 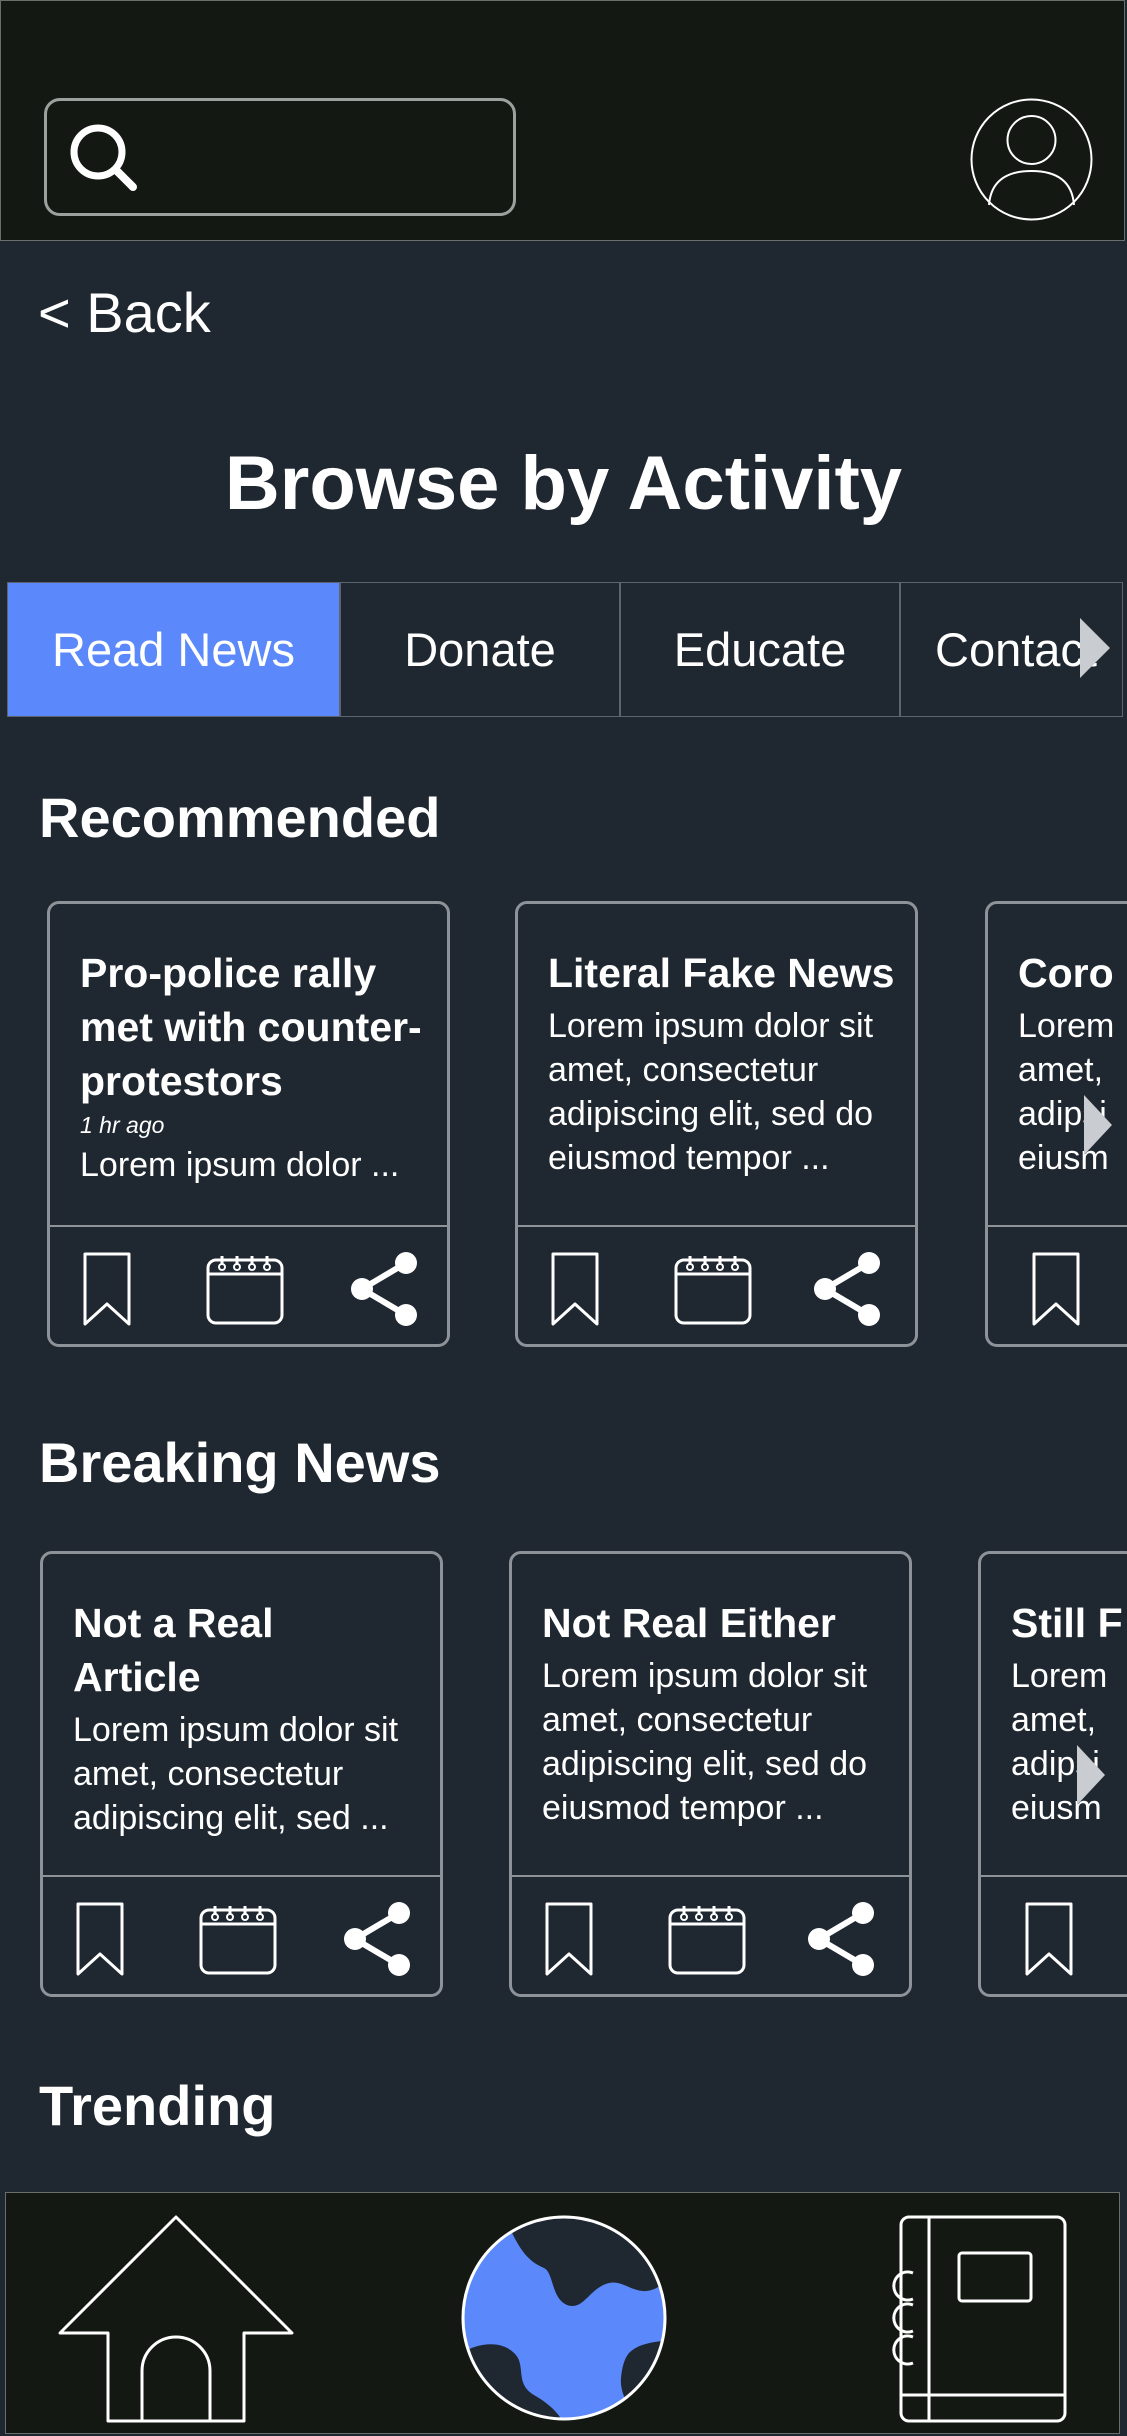 What do you see at coordinates (122, 1125) in the screenshot?
I see `card-timestamp: 1 hr ago` at bounding box center [122, 1125].